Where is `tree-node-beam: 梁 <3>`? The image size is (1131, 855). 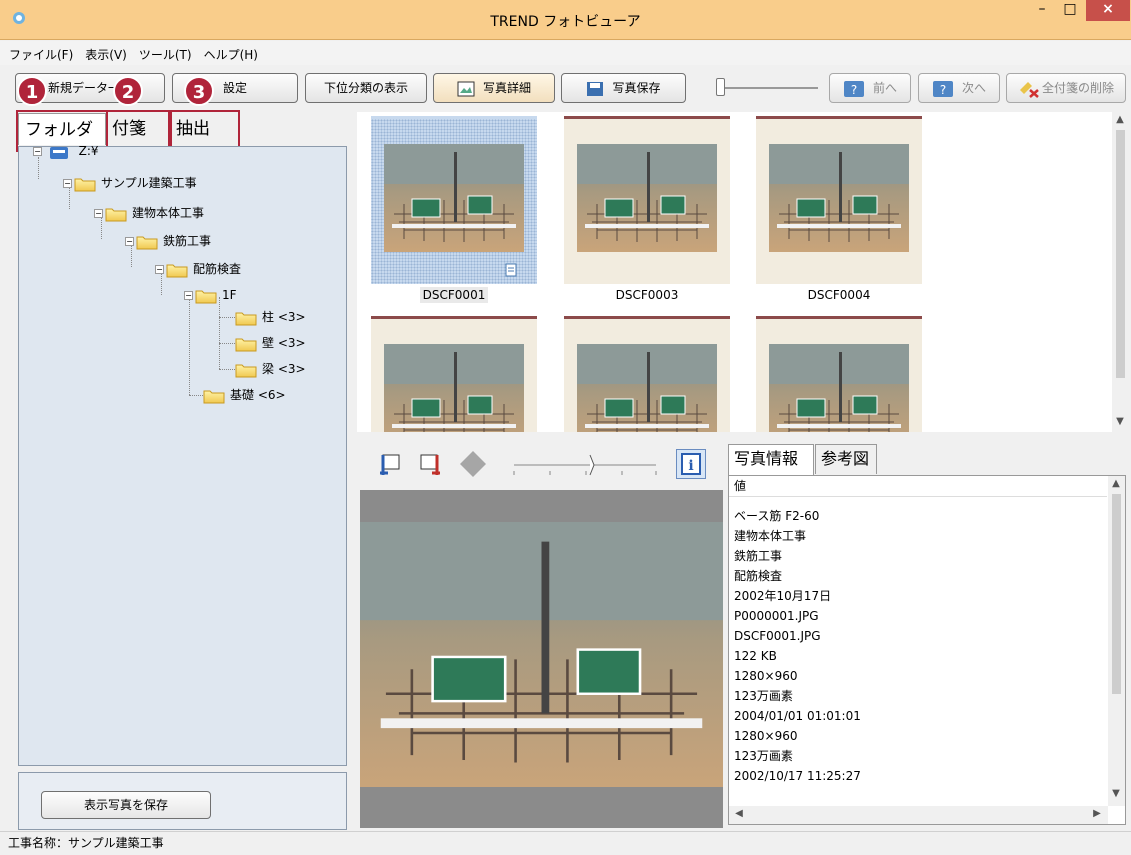 tree-node-beam: 梁 <3> is located at coordinates (270, 369).